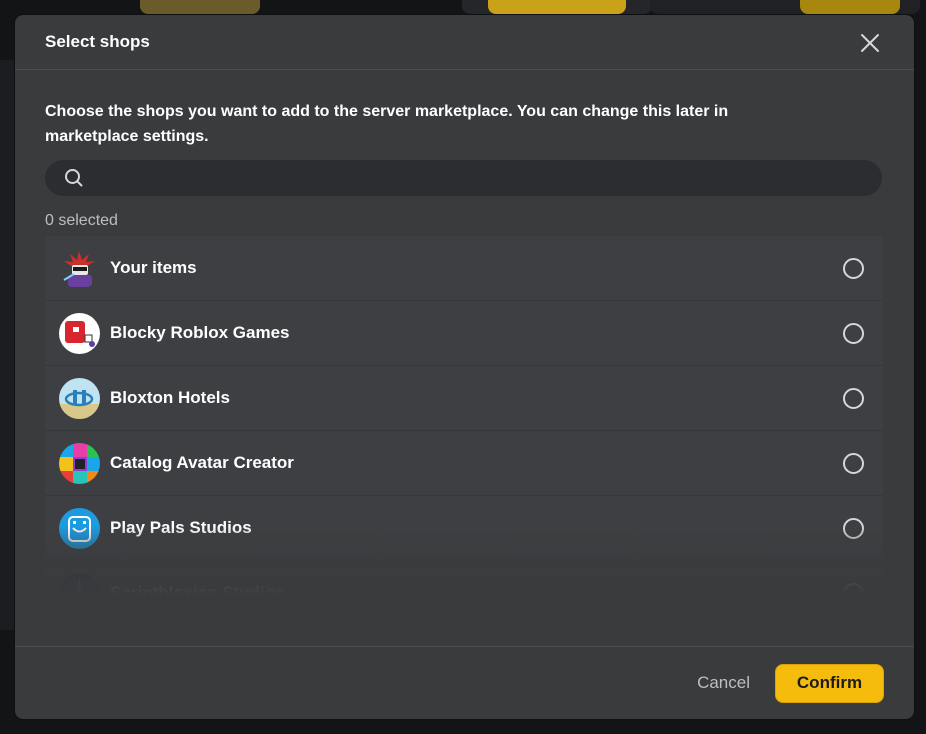 This screenshot has height=734, width=926. I want to click on color-grid-logo-icon, so click(79, 463).